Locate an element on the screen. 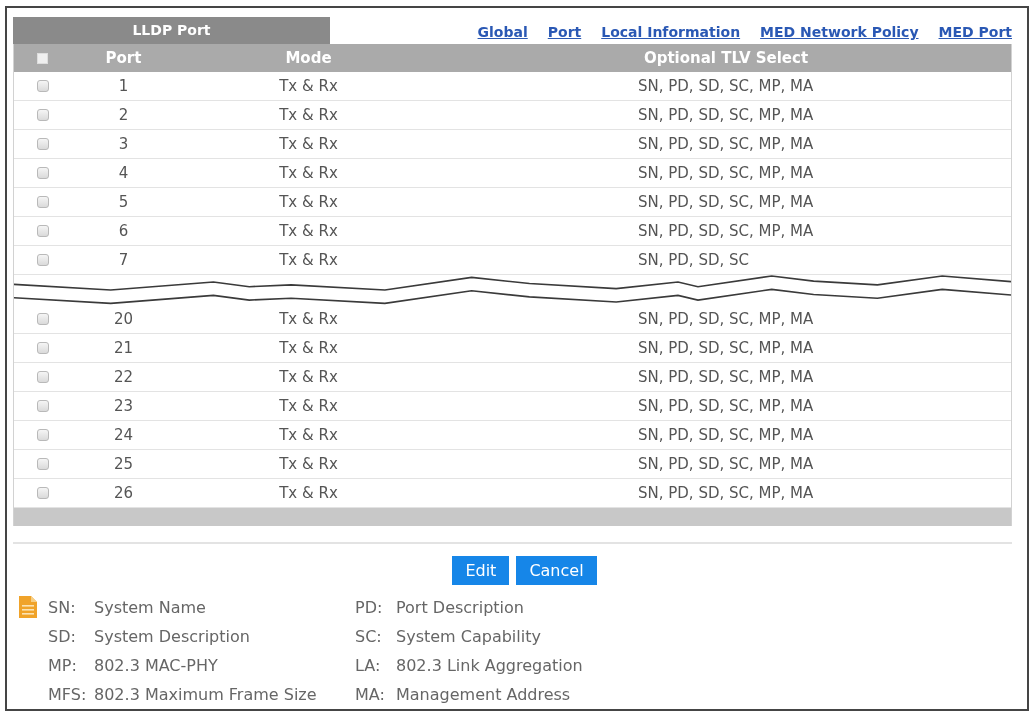  table-cell: 2 is located at coordinates (123, 115).